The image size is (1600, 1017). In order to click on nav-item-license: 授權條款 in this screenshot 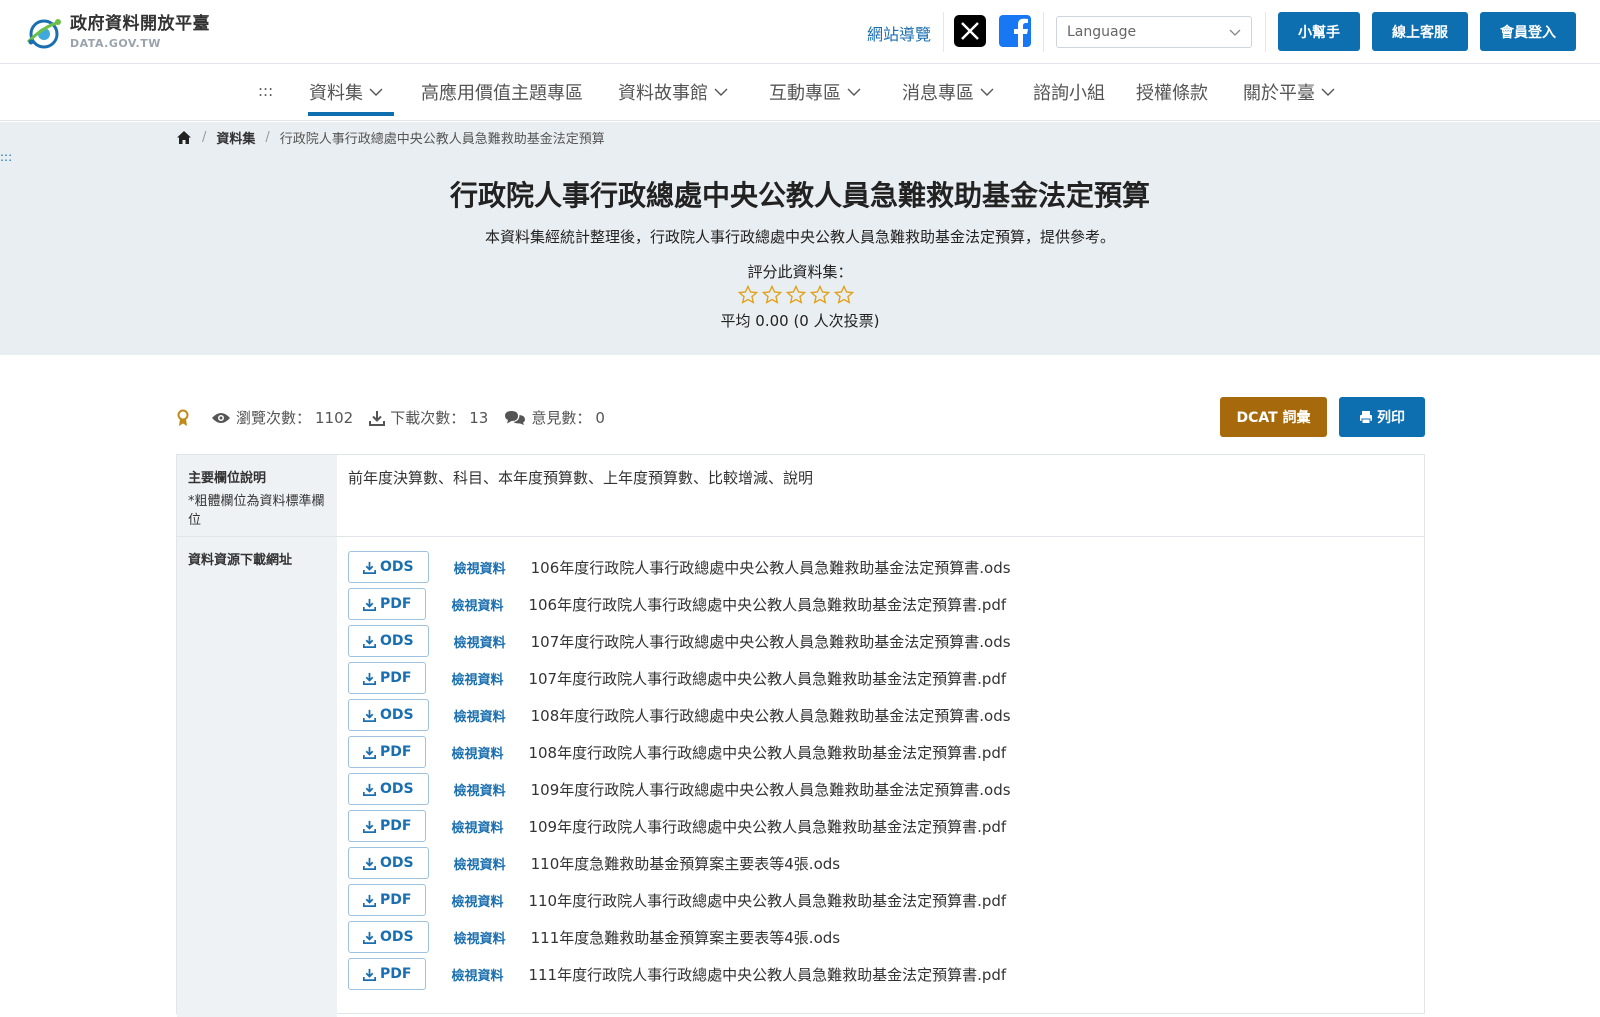, I will do `click(1172, 92)`.